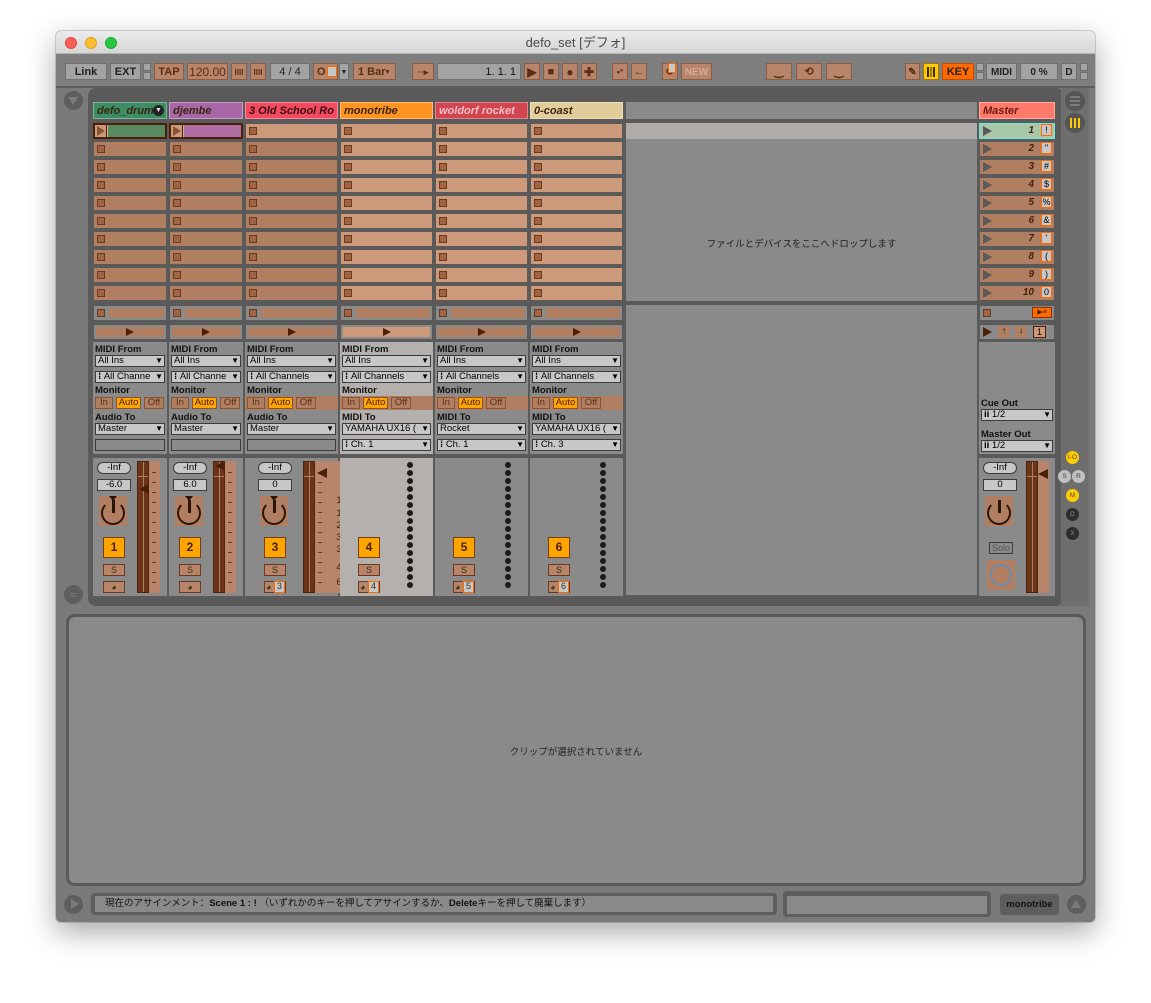 This screenshot has width=1151, height=1003. I want to click on track-activator-button: 4, so click(369, 547).